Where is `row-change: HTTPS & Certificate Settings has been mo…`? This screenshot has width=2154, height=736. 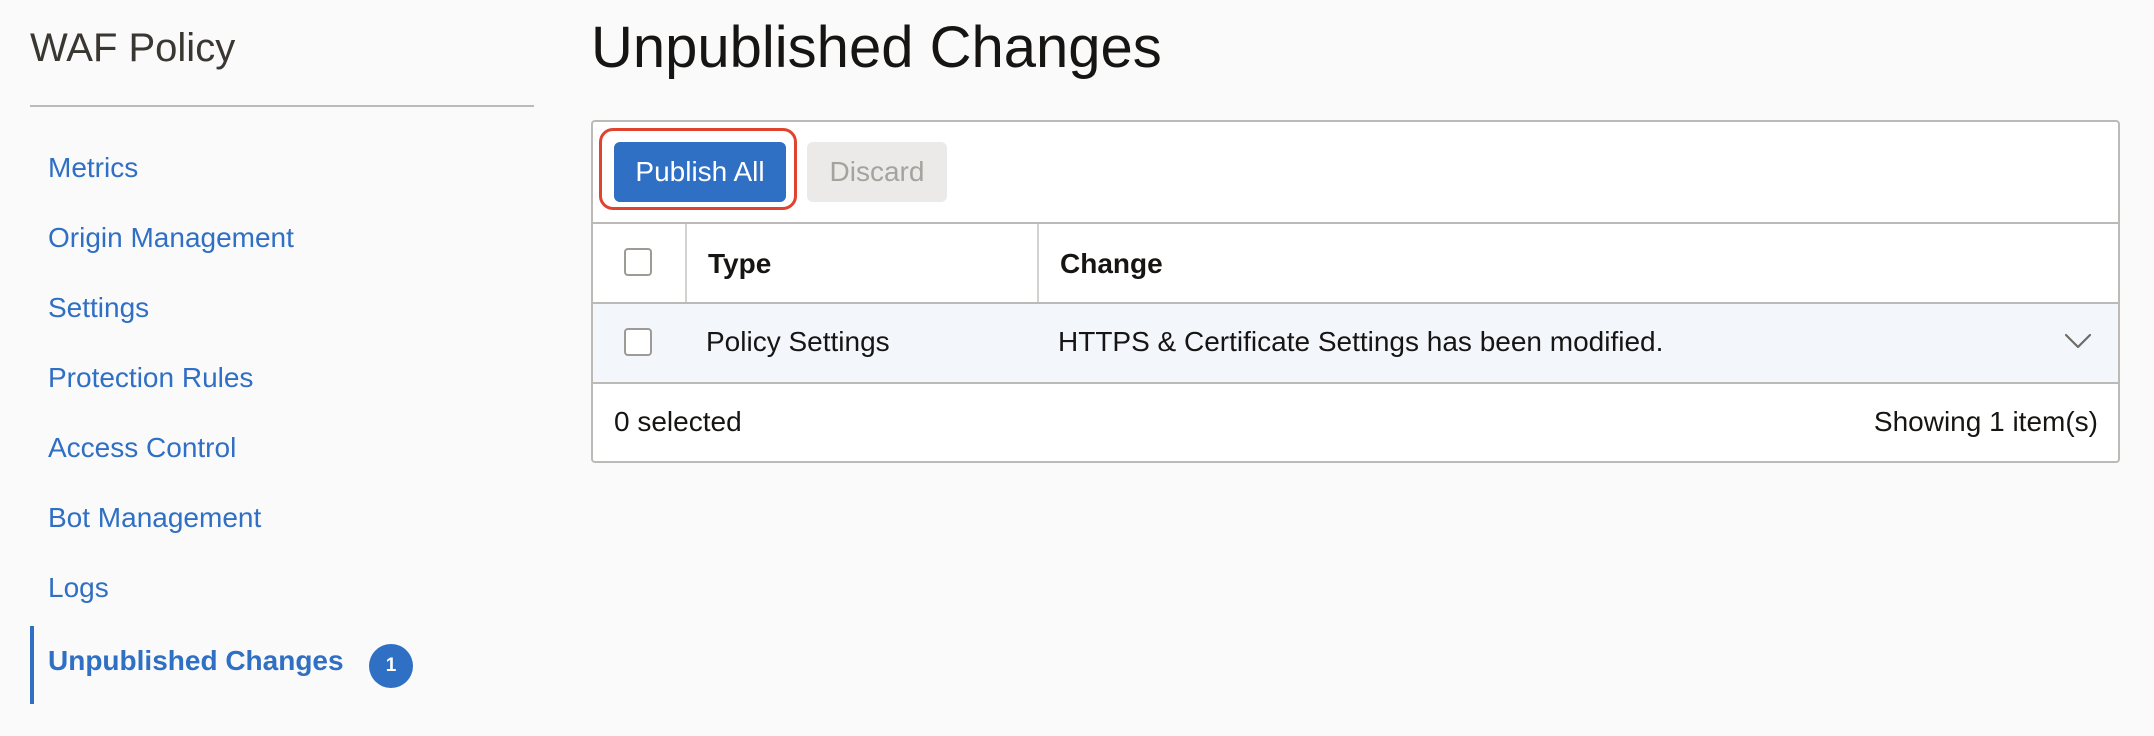
row-change: HTTPS & Certificate Settings has been mo… is located at coordinates (1361, 341).